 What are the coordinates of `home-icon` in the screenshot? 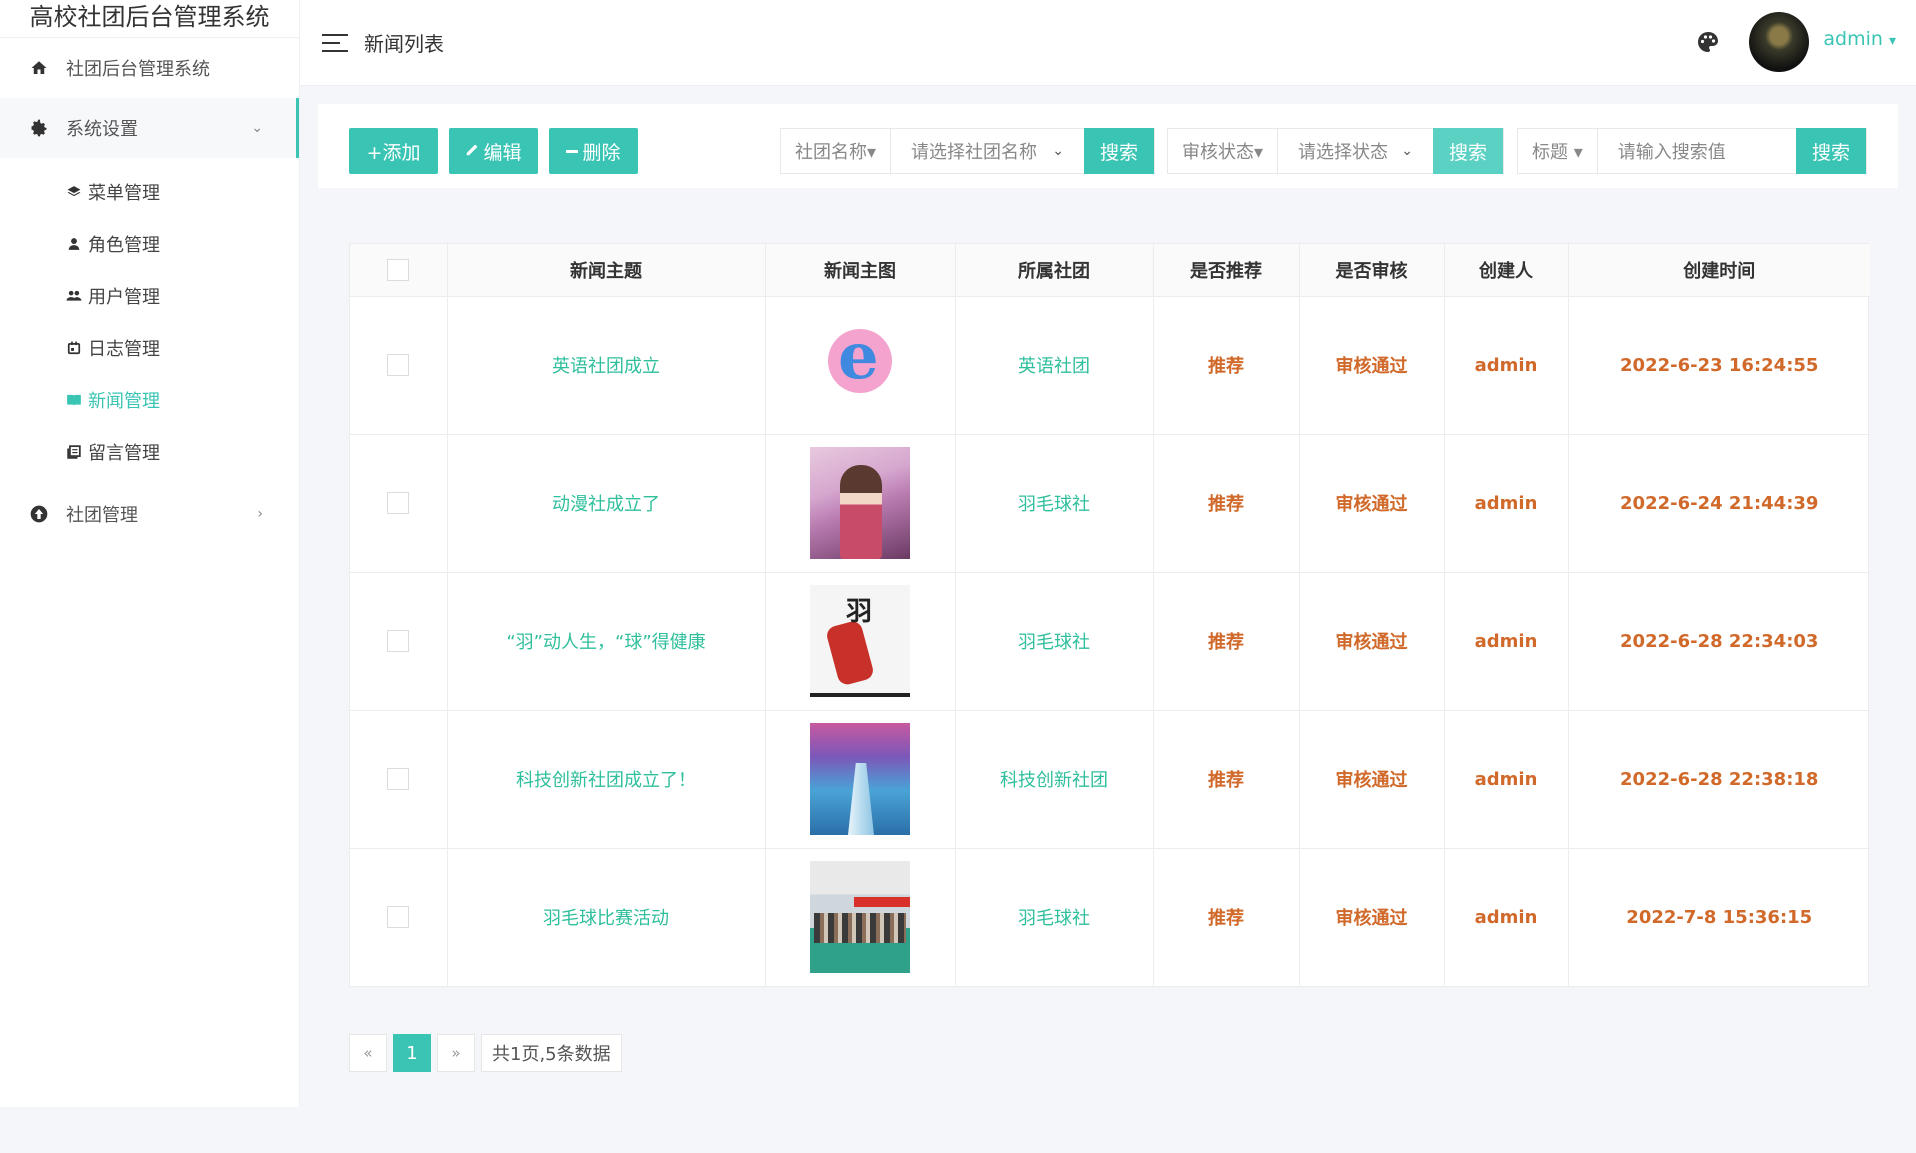 It's located at (39, 68).